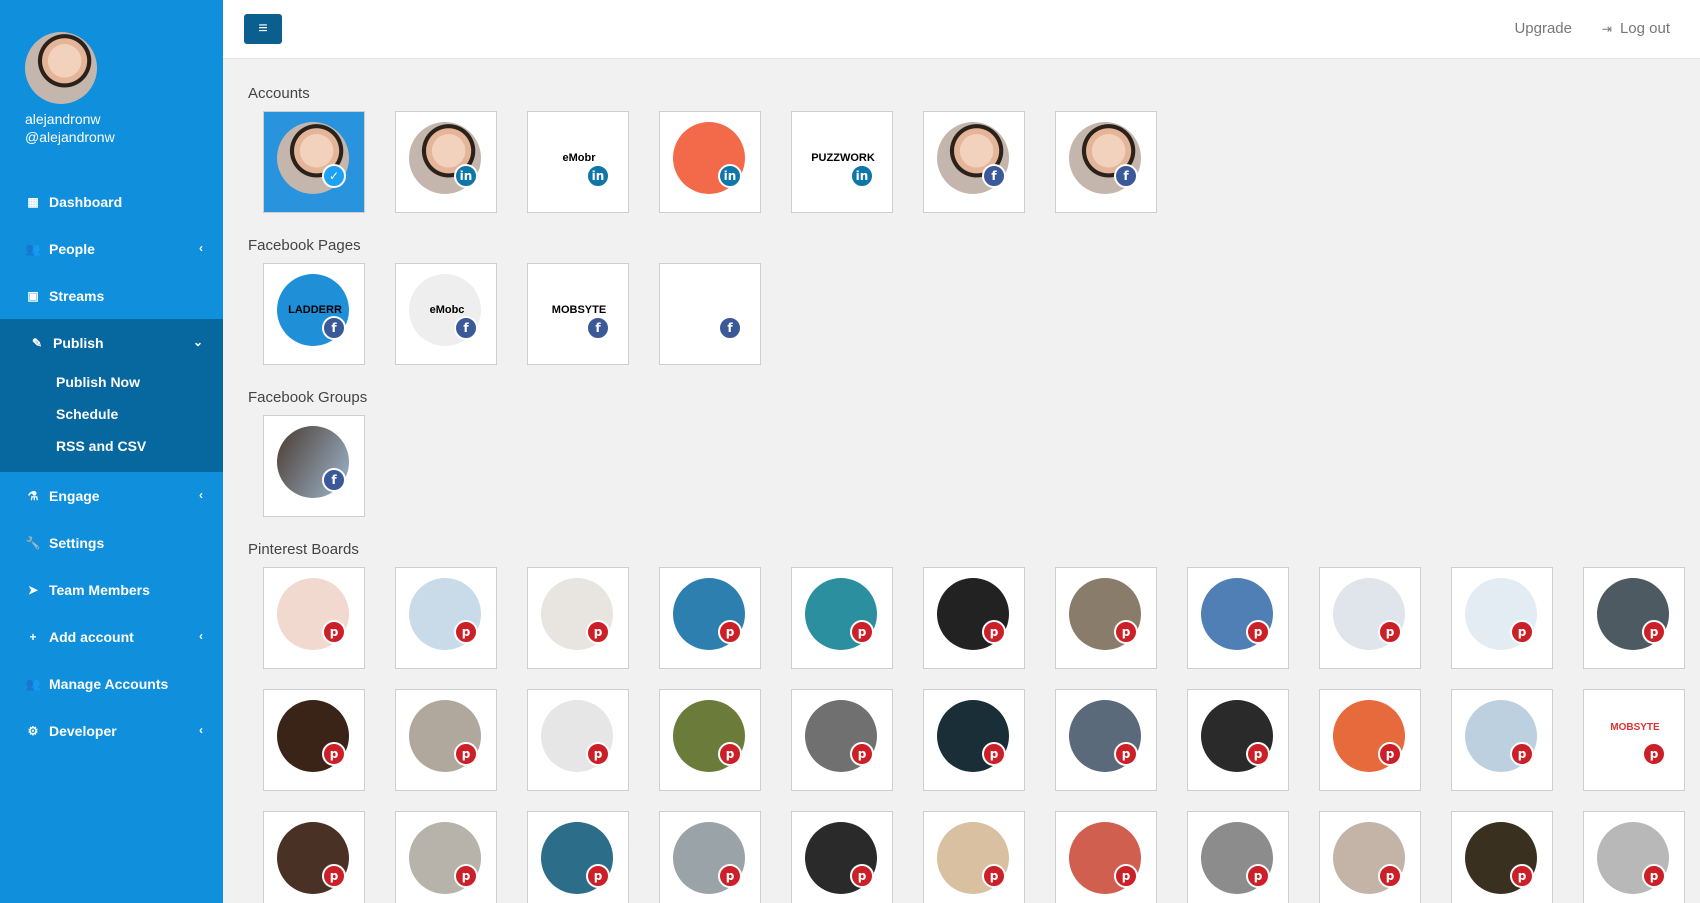 Image resolution: width=1700 pixels, height=903 pixels. Describe the element at coordinates (111, 589) in the screenshot. I see `sidebar-item-team-members: ➤ Team Members` at that location.